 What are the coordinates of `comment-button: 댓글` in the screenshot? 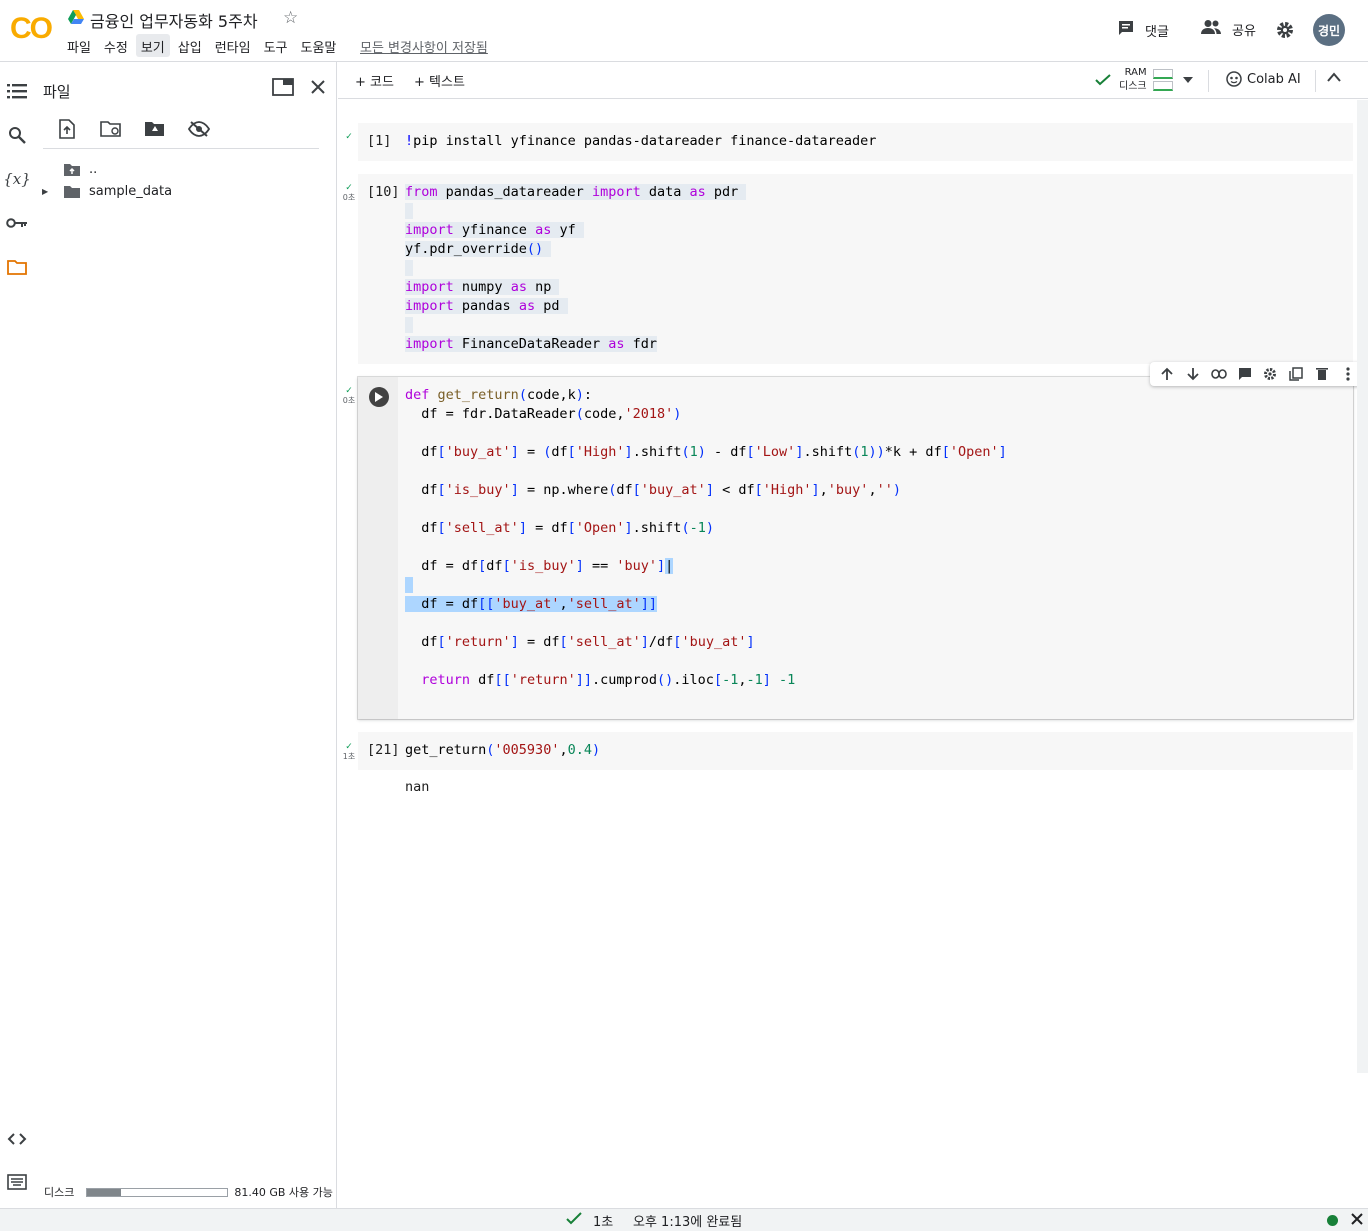 It's located at (1143, 30).